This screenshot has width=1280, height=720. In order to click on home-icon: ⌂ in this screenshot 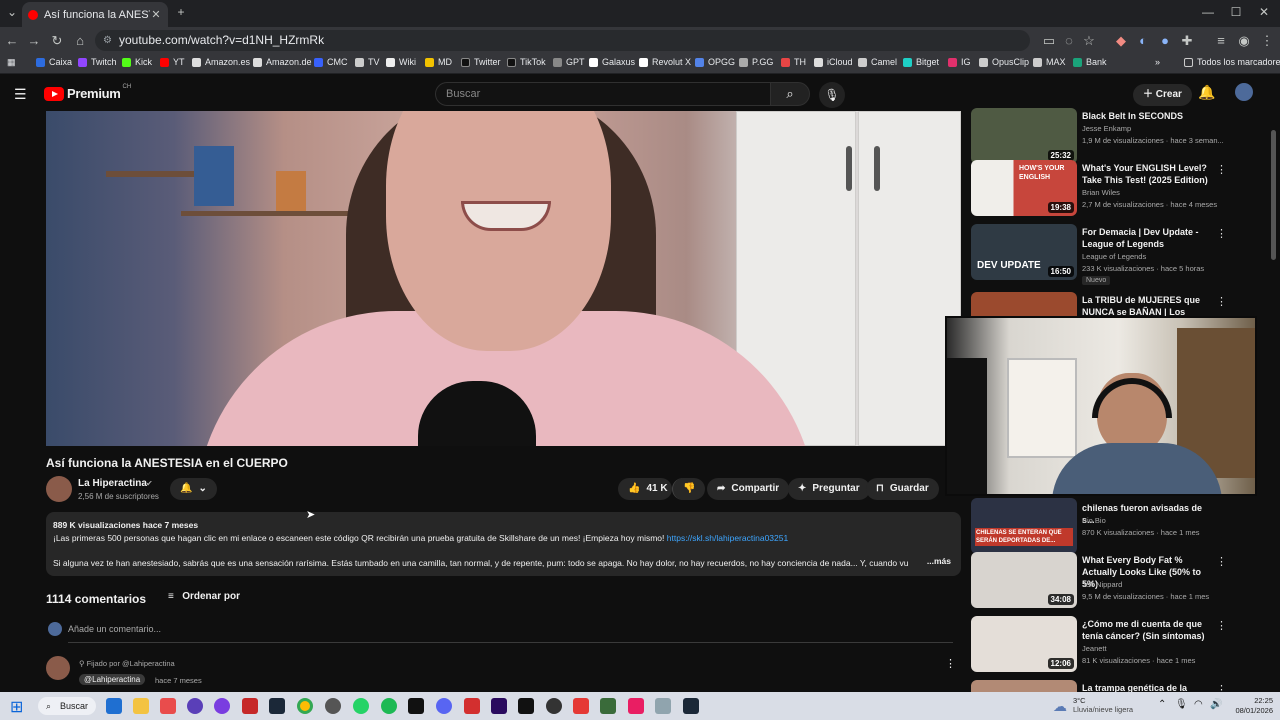, I will do `click(80, 41)`.